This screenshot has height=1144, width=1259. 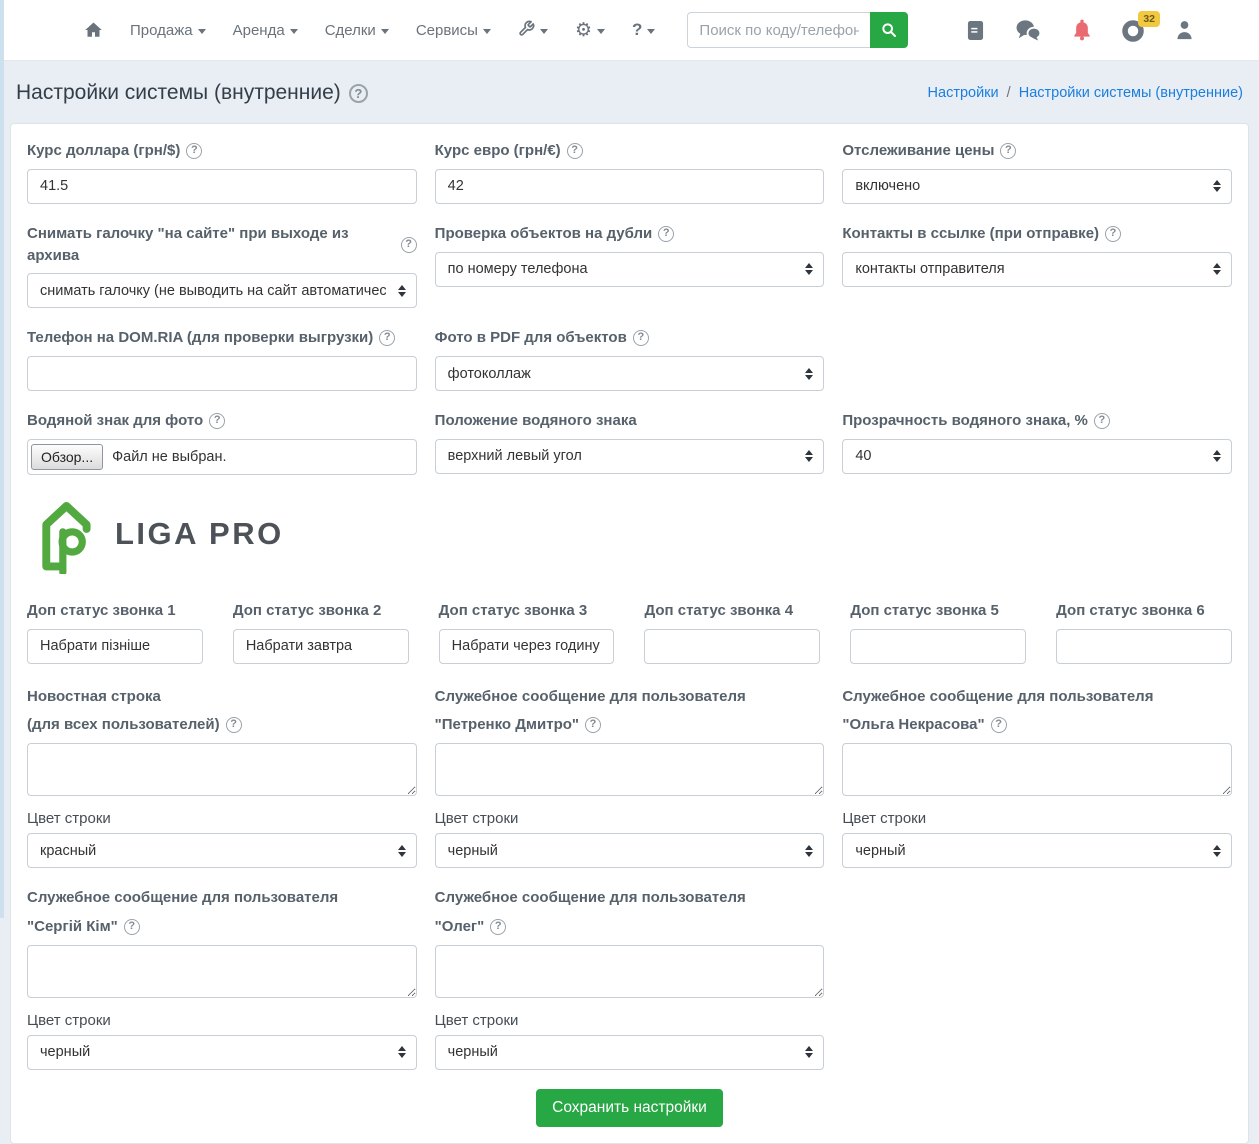 What do you see at coordinates (543, 233) in the screenshot?
I see `duplicate-check-label: Проверка объектов на дубли` at bounding box center [543, 233].